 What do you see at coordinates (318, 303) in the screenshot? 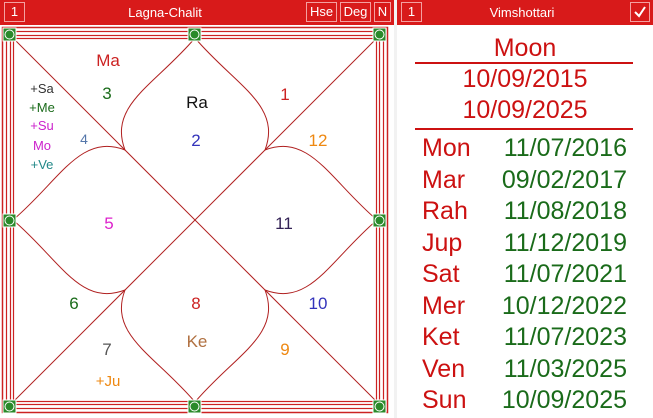
I see `house-number-10: 10` at bounding box center [318, 303].